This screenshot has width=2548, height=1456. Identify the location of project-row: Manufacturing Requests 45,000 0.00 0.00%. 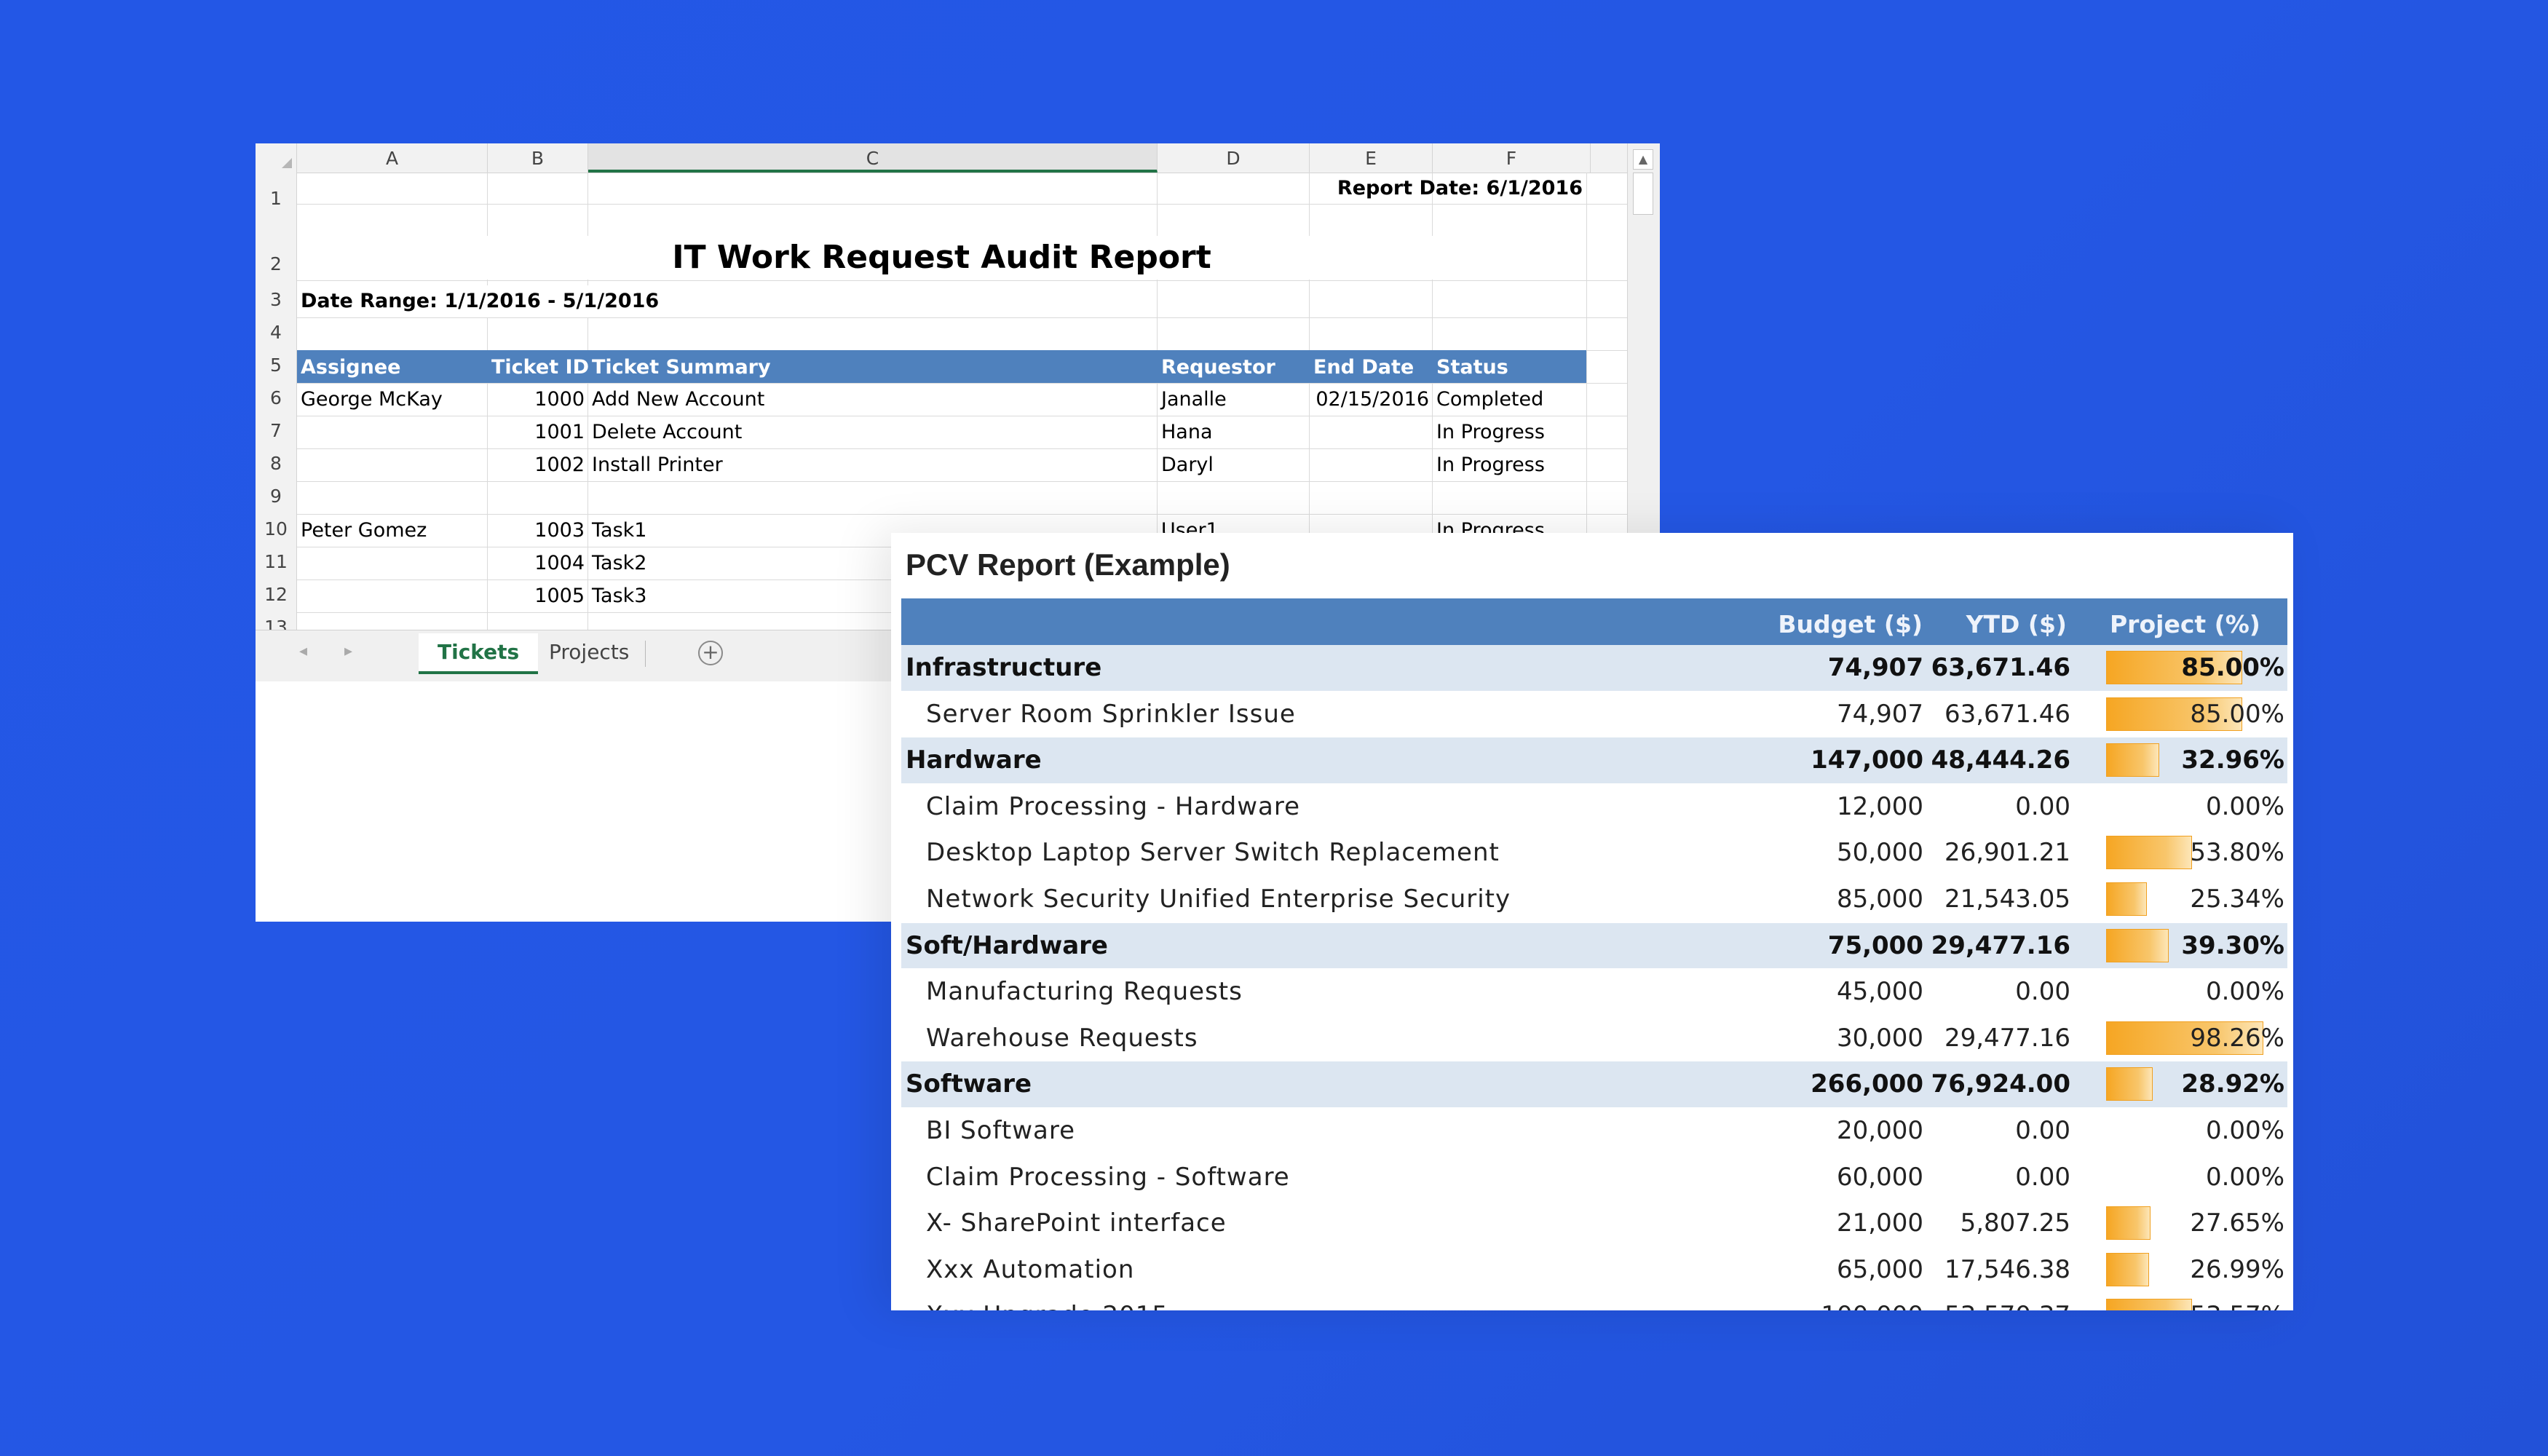
(1594, 992).